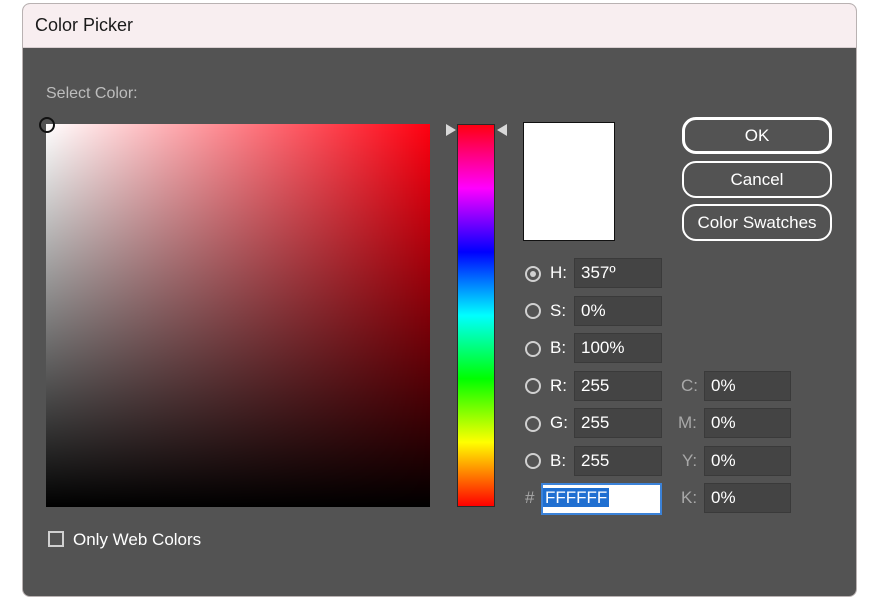  I want to click on hue-slider, so click(476, 315).